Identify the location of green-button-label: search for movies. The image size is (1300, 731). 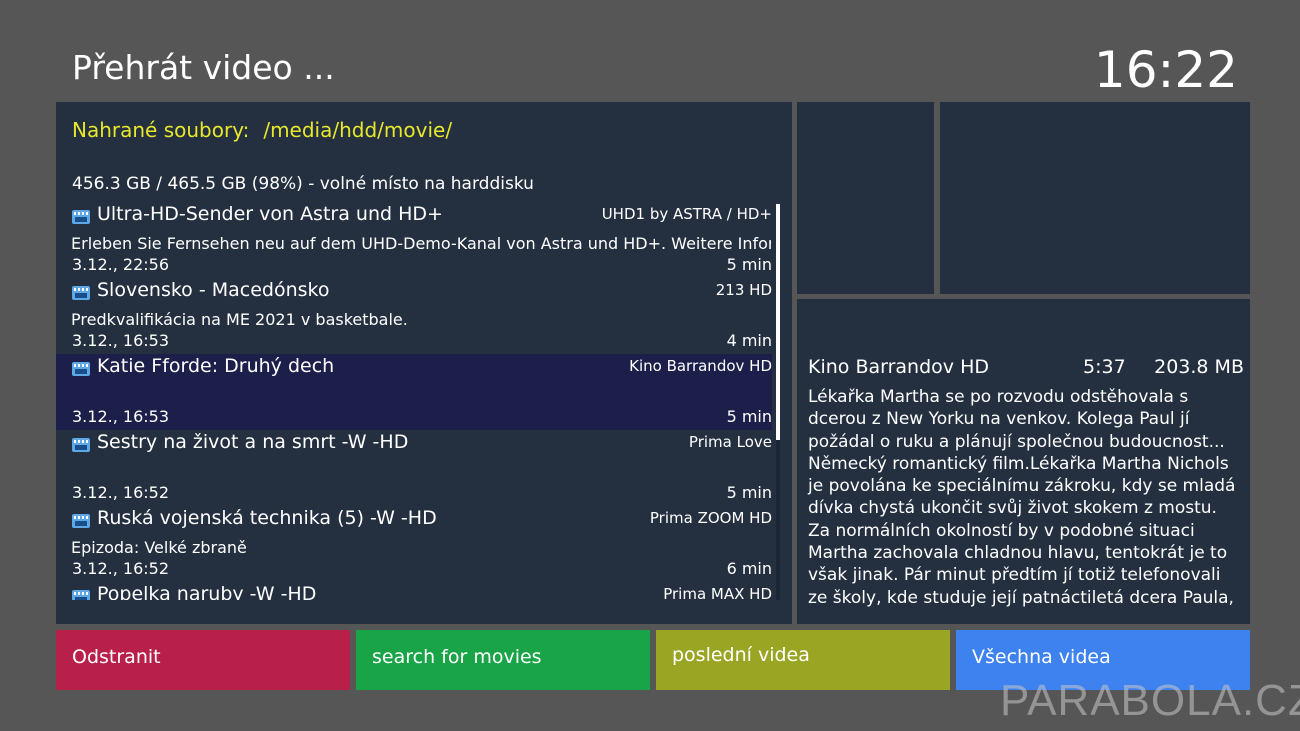
(457, 657).